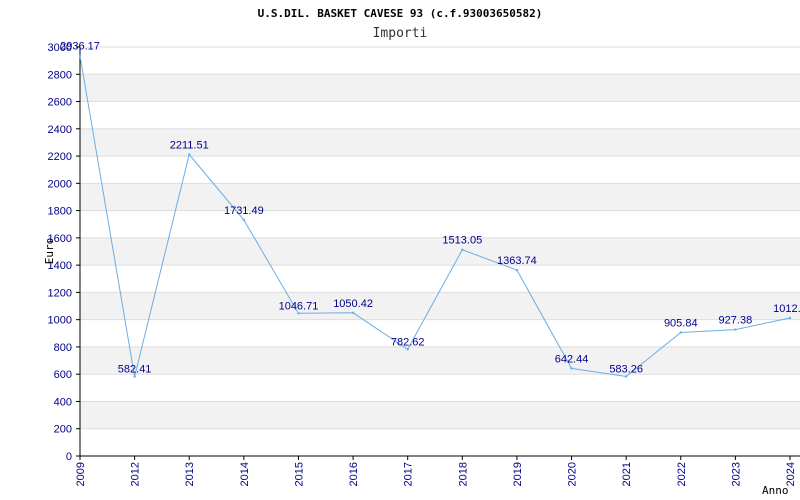  Describe the element at coordinates (626, 369) in the screenshot. I see `data-label: 583.26` at that location.